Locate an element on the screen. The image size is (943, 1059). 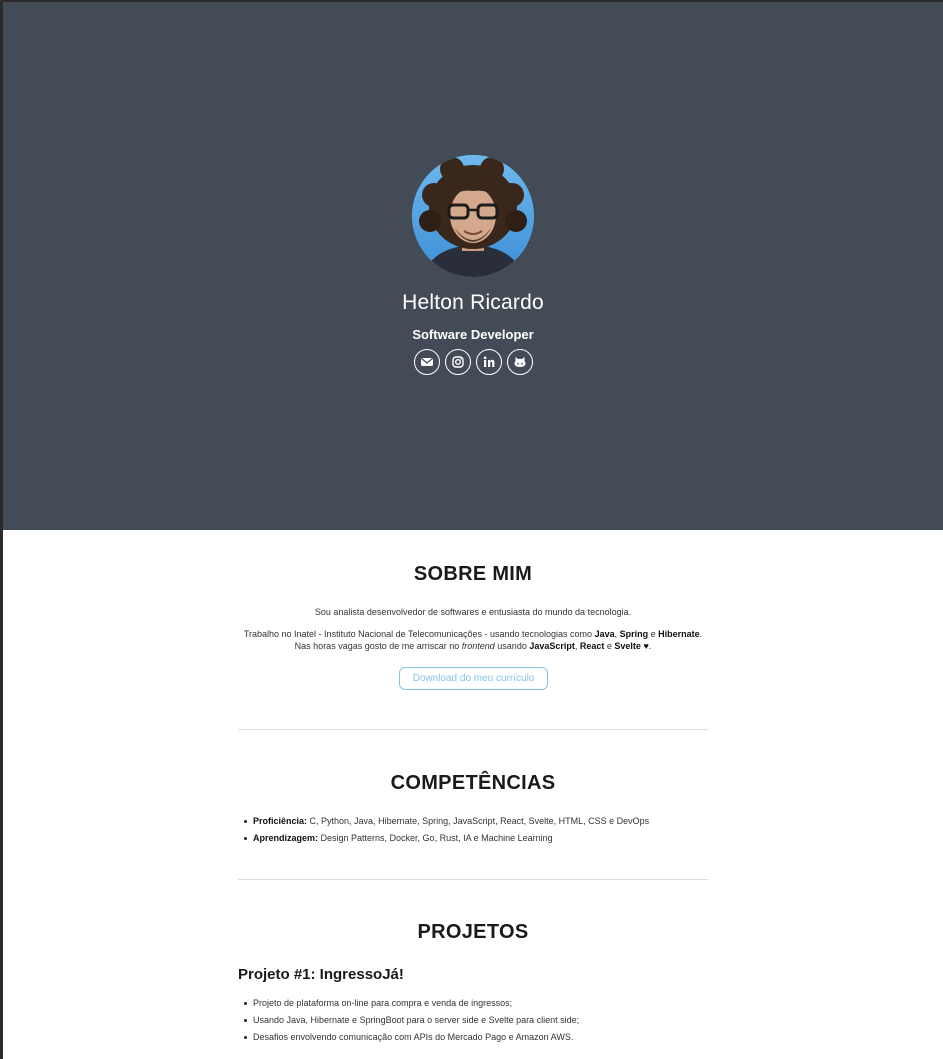
github-link is located at coordinates (520, 362).